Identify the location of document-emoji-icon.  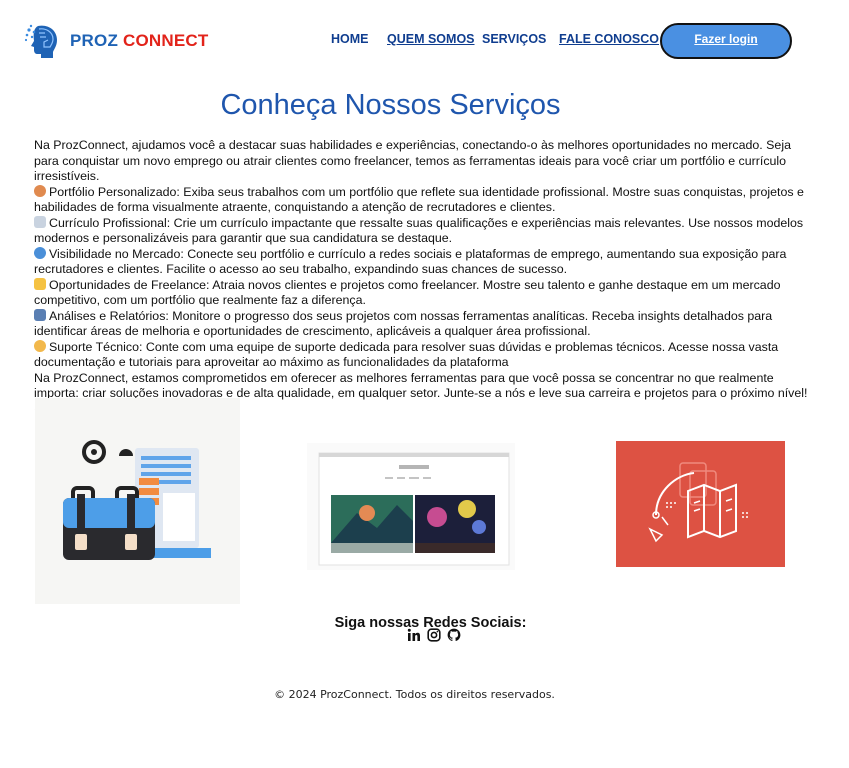
(40, 221).